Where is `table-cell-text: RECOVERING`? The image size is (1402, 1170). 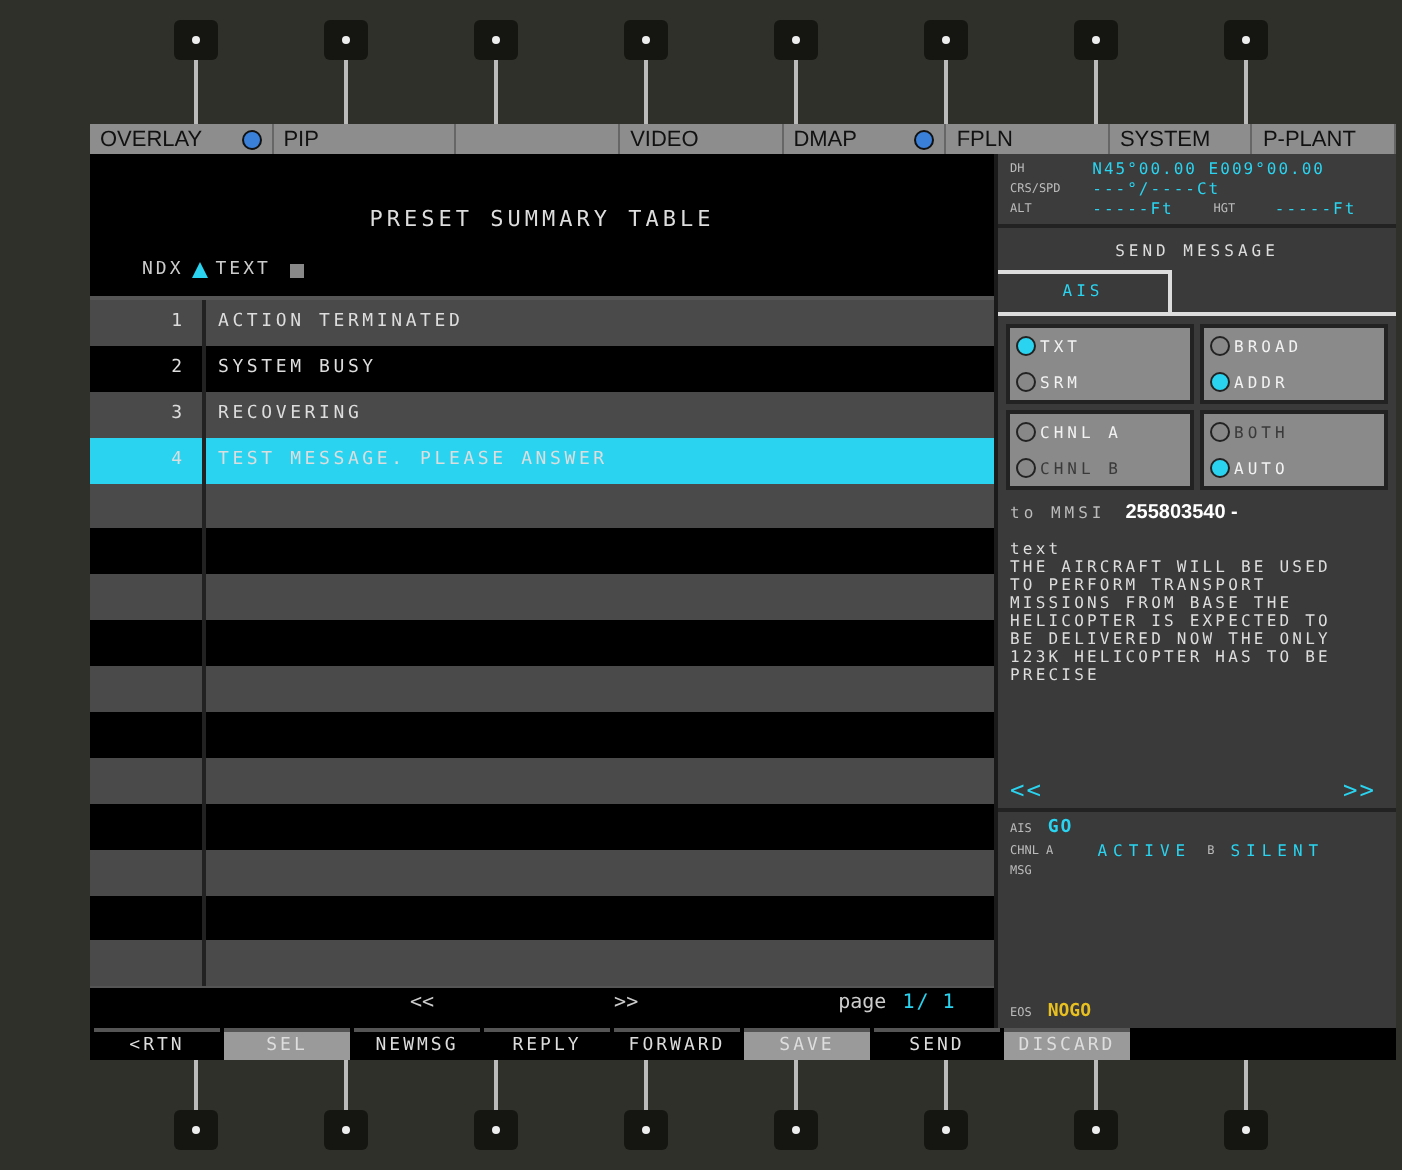
table-cell-text: RECOVERING is located at coordinates (289, 414).